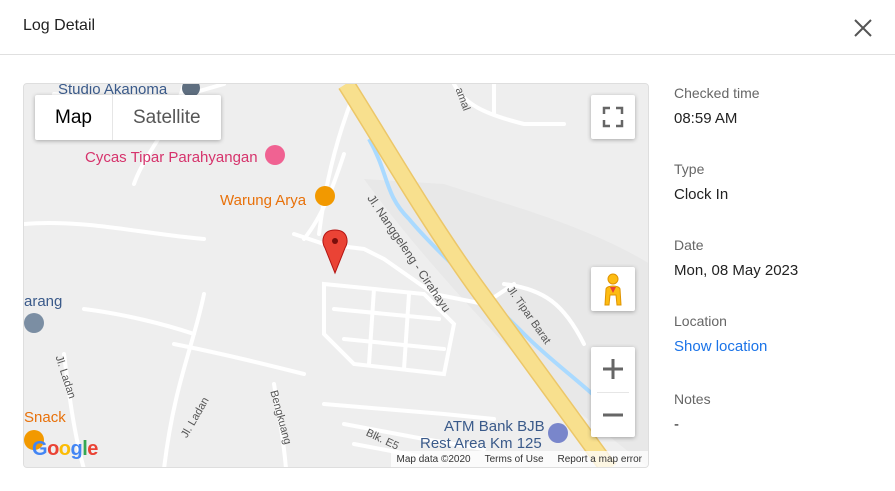  What do you see at coordinates (600, 459) in the screenshot?
I see `report-map-error-link: Report a map error` at bounding box center [600, 459].